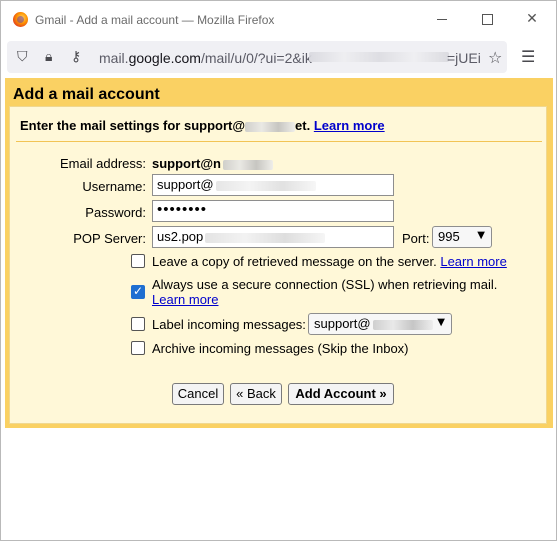 Image resolution: width=557 pixels, height=541 pixels. I want to click on label-select: support@ ▼, so click(380, 324).